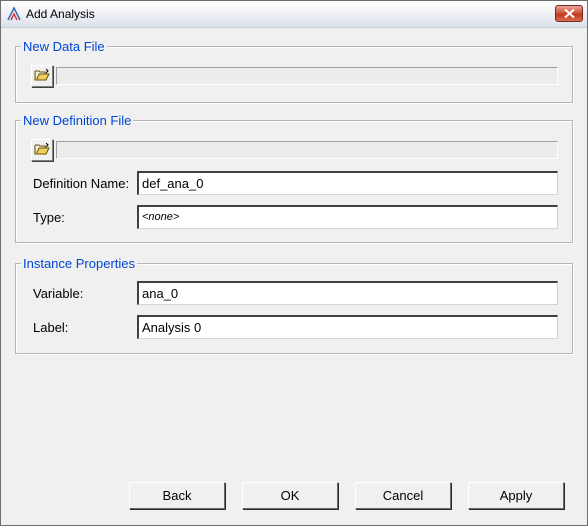  Describe the element at coordinates (81, 183) in the screenshot. I see `definition-name-label: Definition Name:` at that location.